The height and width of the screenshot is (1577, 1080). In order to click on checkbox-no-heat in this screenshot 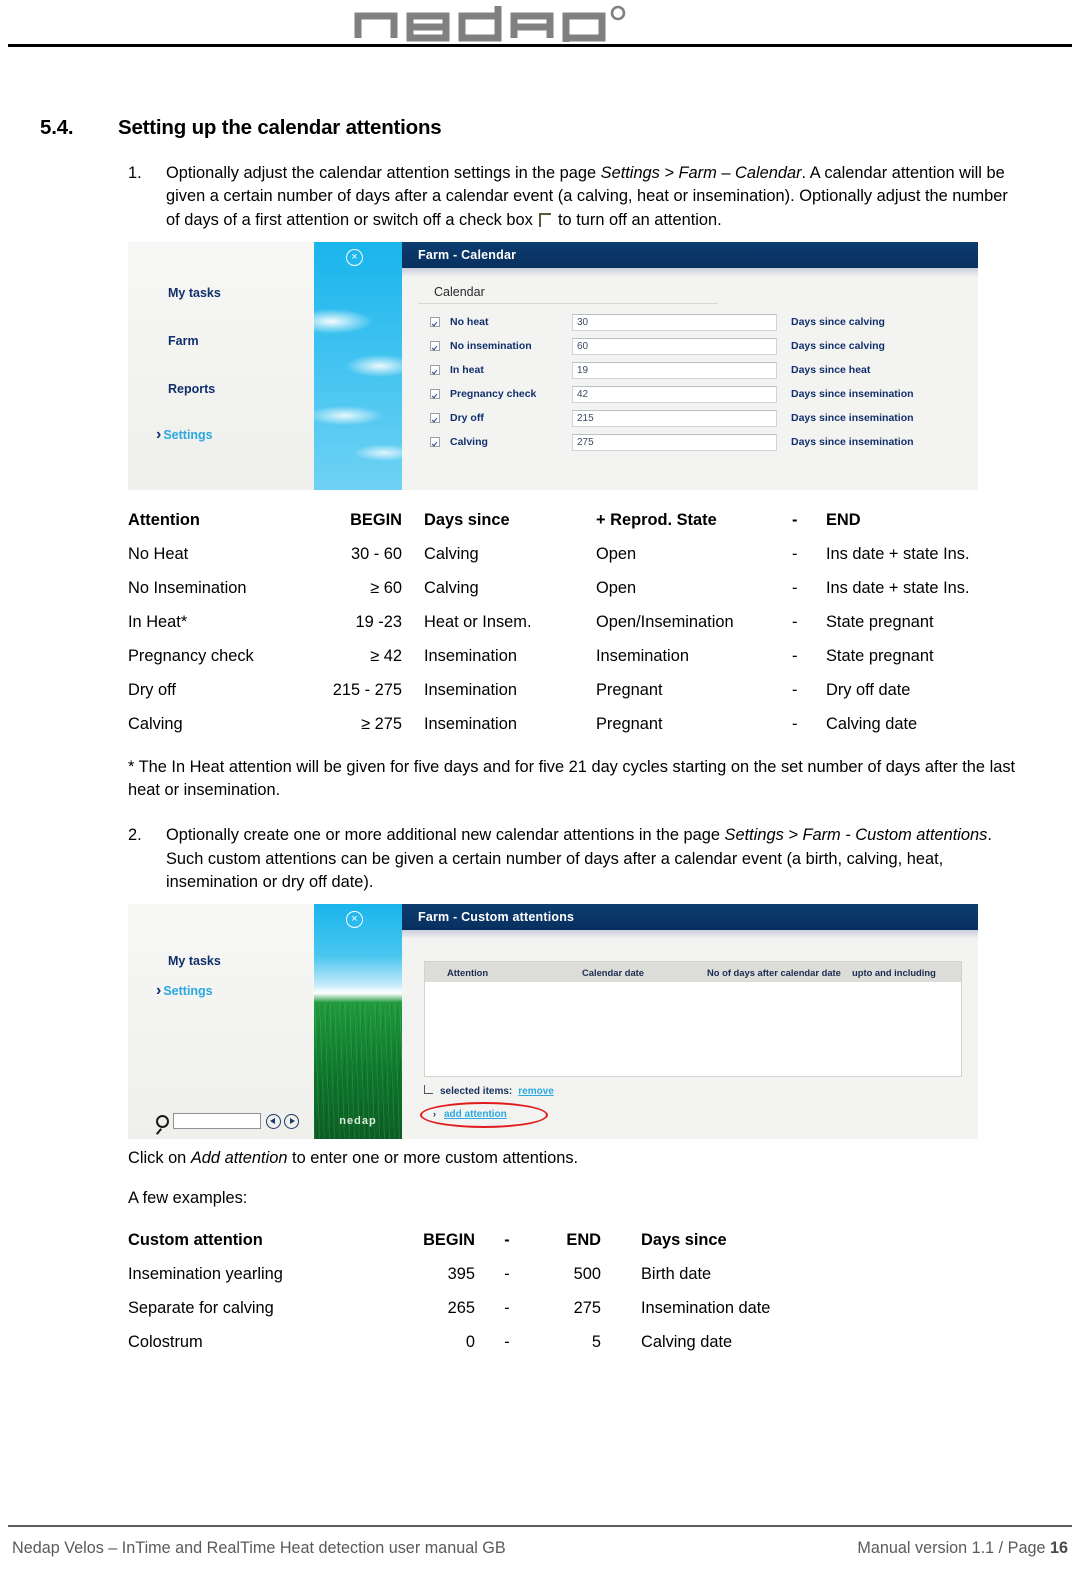, I will do `click(435, 322)`.